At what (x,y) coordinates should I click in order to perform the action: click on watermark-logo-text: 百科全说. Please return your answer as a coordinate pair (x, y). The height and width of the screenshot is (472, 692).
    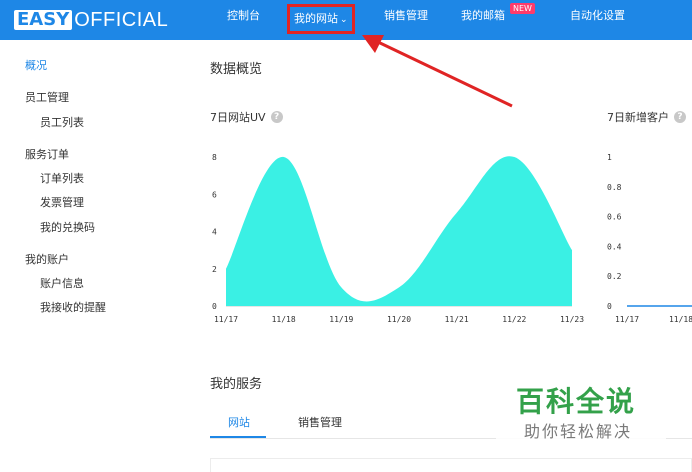
    Looking at the image, I should click on (576, 401).